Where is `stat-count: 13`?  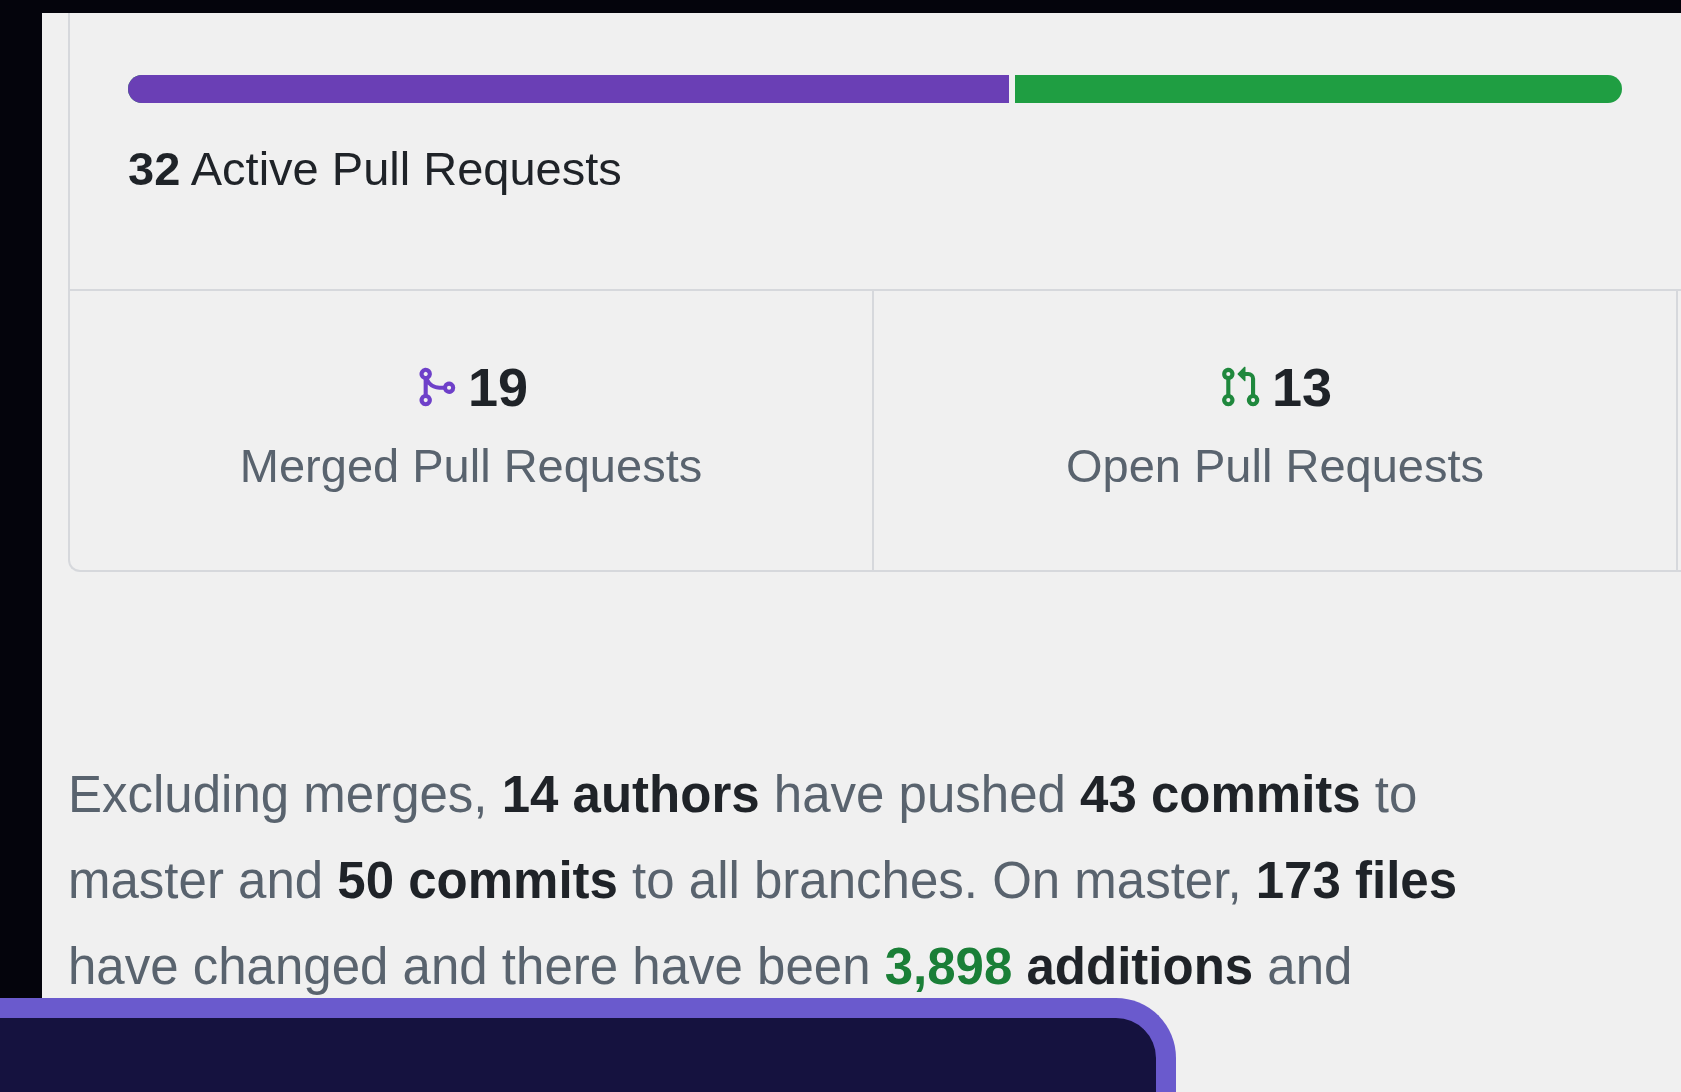 stat-count: 13 is located at coordinates (1302, 387).